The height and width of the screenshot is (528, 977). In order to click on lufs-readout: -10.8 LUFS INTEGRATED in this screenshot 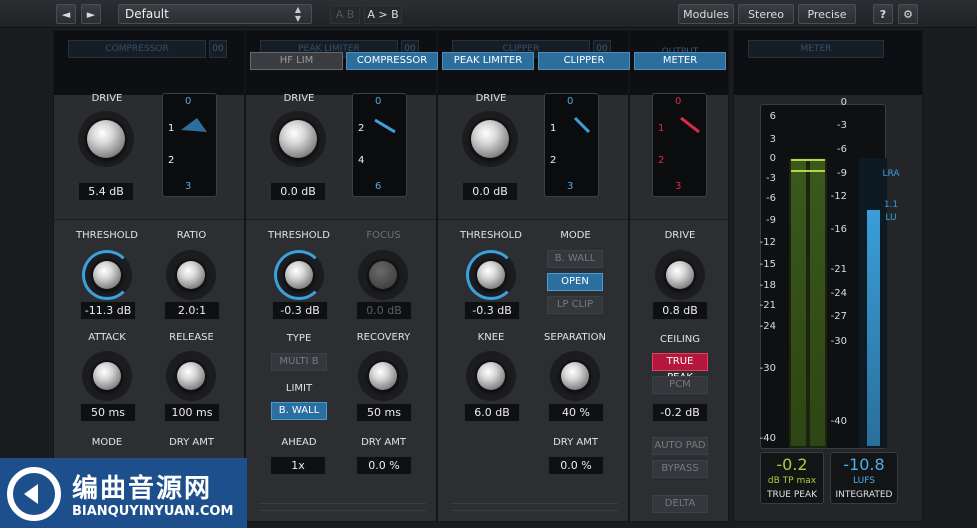, I will do `click(864, 478)`.